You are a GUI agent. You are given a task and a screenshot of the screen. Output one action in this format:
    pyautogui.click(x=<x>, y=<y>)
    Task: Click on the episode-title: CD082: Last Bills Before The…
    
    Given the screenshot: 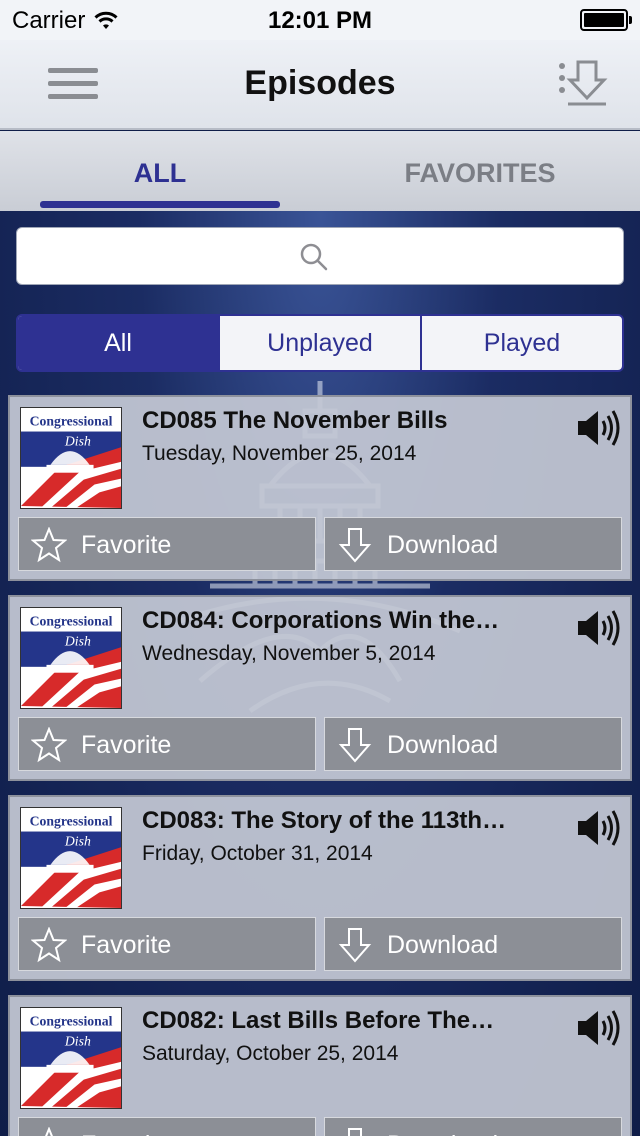 What is the action you would take?
    pyautogui.click(x=318, y=1020)
    